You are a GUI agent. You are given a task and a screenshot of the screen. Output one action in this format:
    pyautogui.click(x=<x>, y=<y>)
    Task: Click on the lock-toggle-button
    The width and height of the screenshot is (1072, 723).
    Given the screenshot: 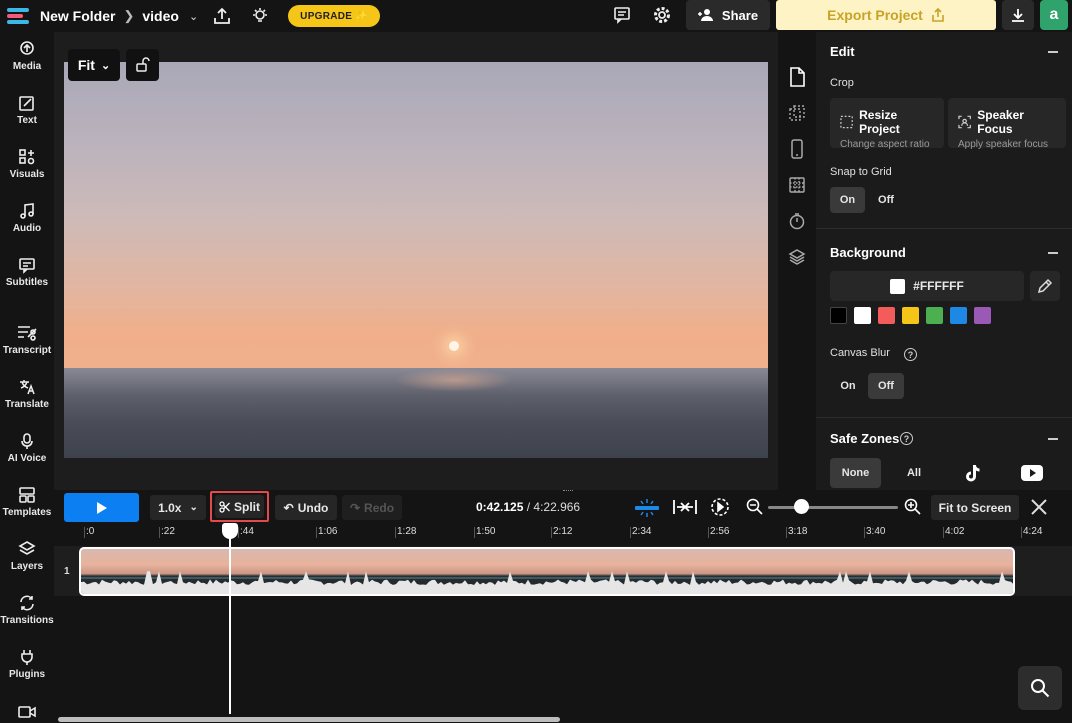 What is the action you would take?
    pyautogui.click(x=142, y=65)
    